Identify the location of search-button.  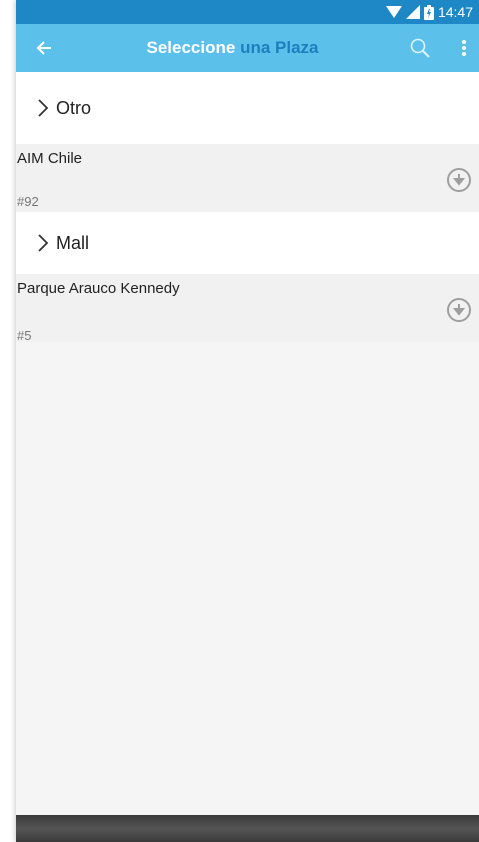
(420, 48).